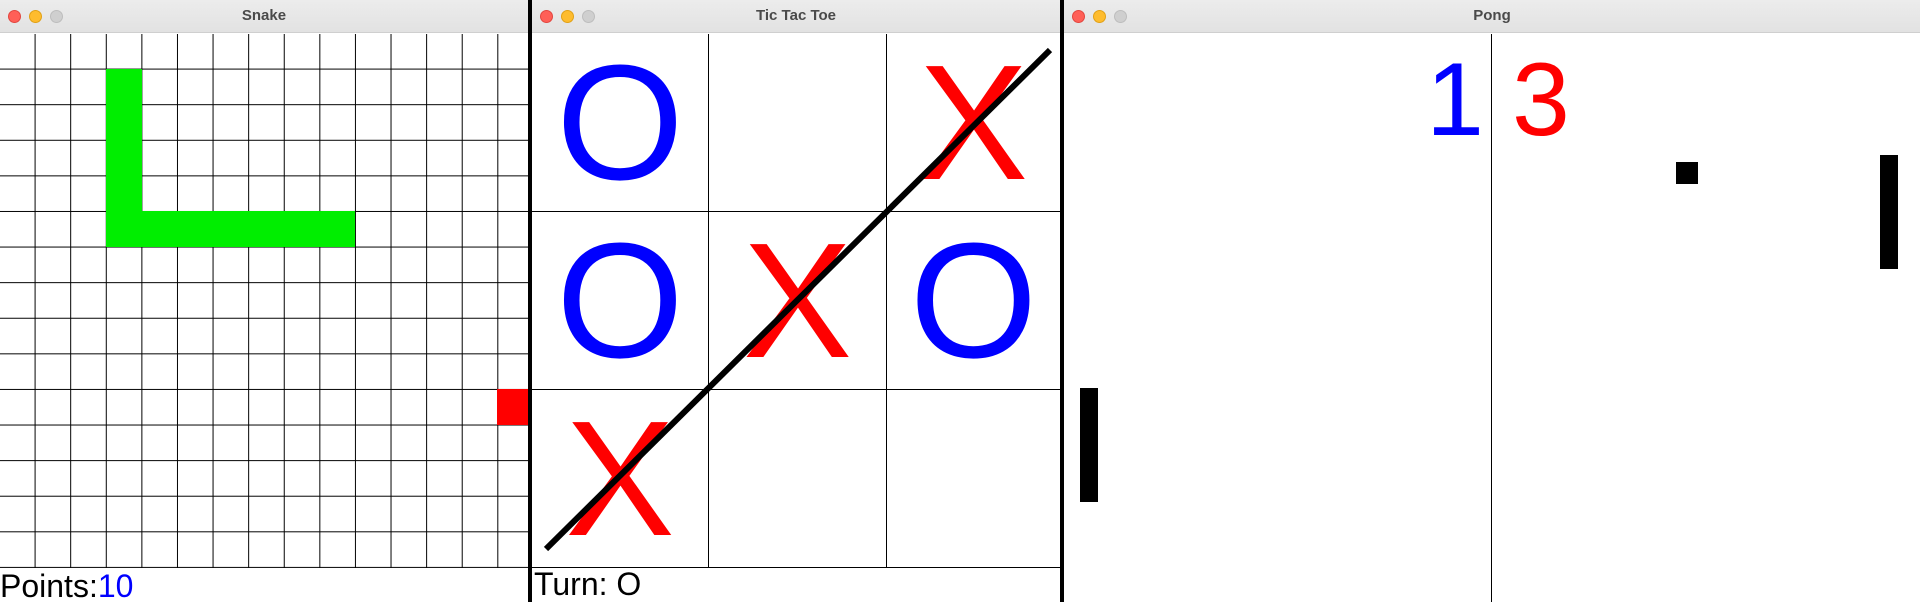  I want to click on score-right: 3, so click(1541, 100).